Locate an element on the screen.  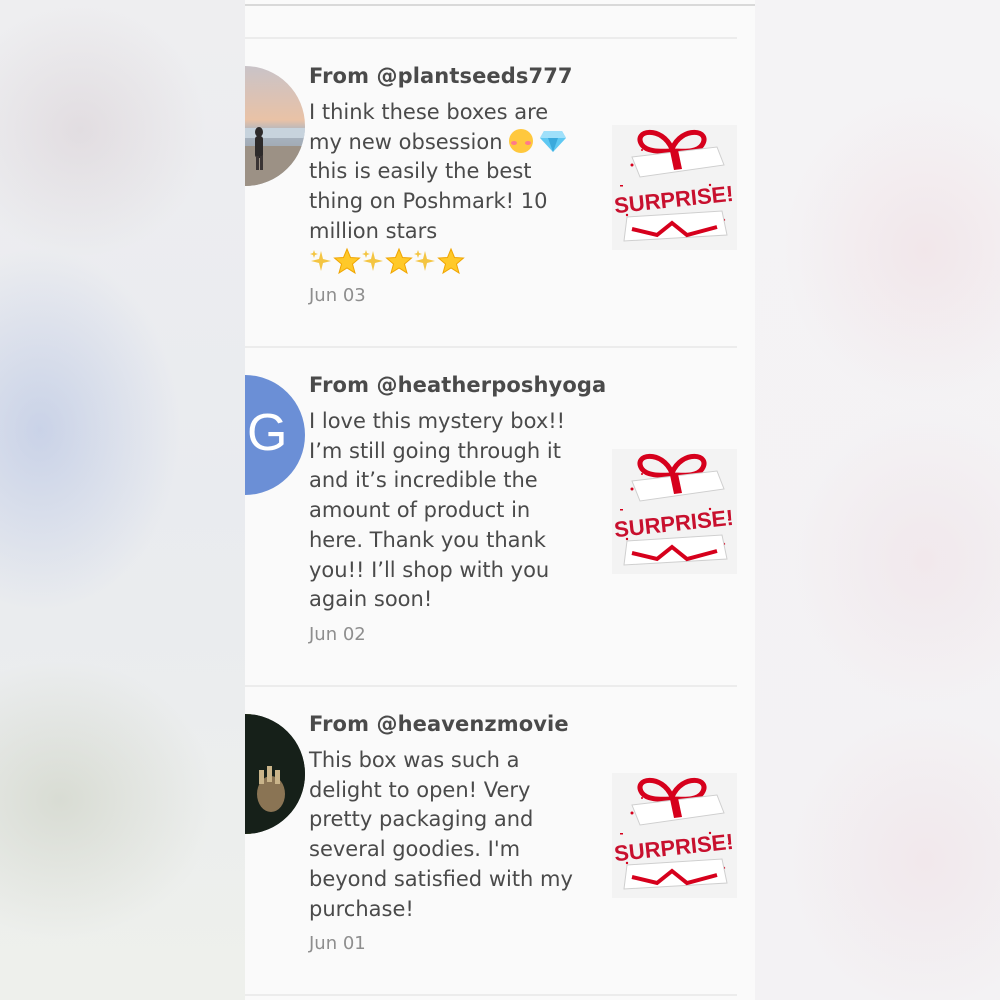
review-author: From @heatherposhyoga is located at coordinates (457, 385).